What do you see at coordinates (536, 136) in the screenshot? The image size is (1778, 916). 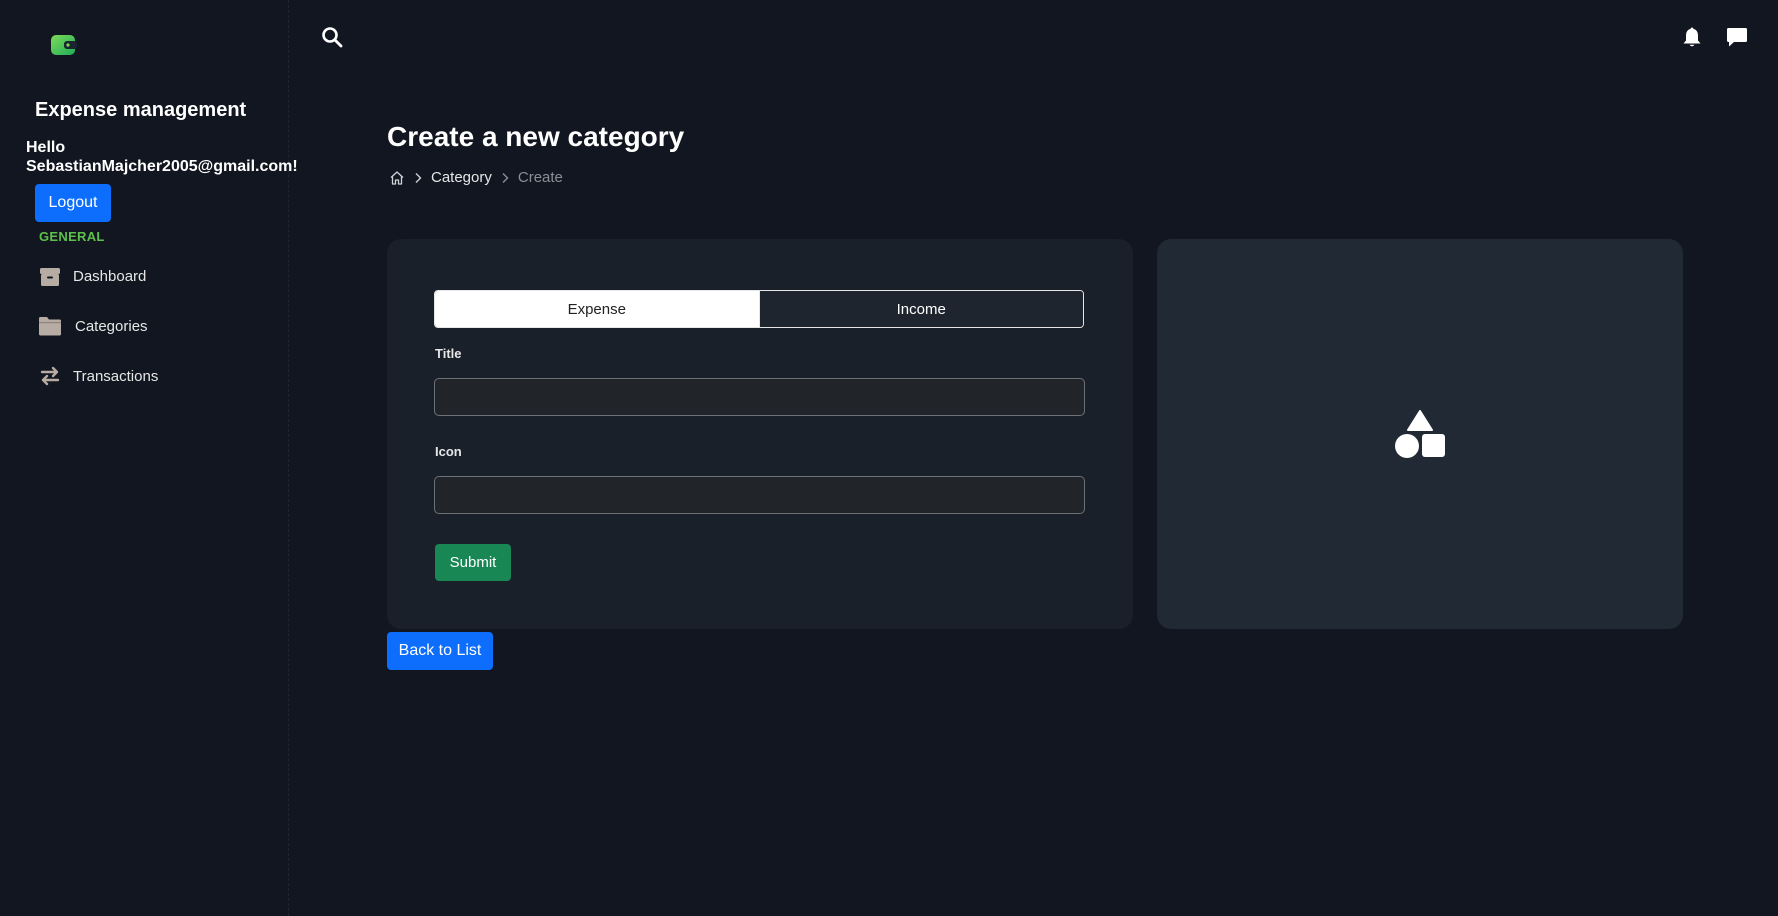 I see `page-title: Create a new category` at bounding box center [536, 136].